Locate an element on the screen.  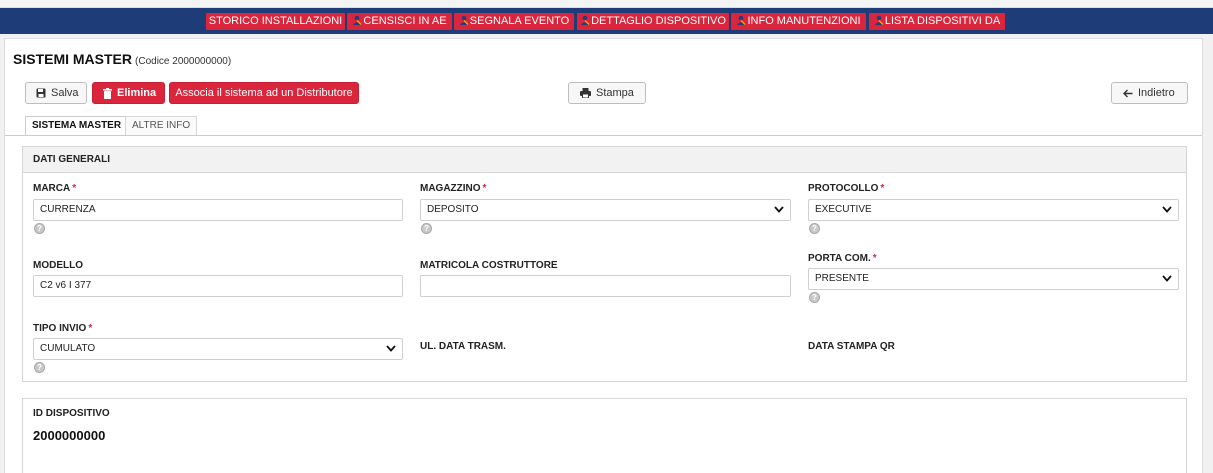
save-label: Salva is located at coordinates (65, 93).